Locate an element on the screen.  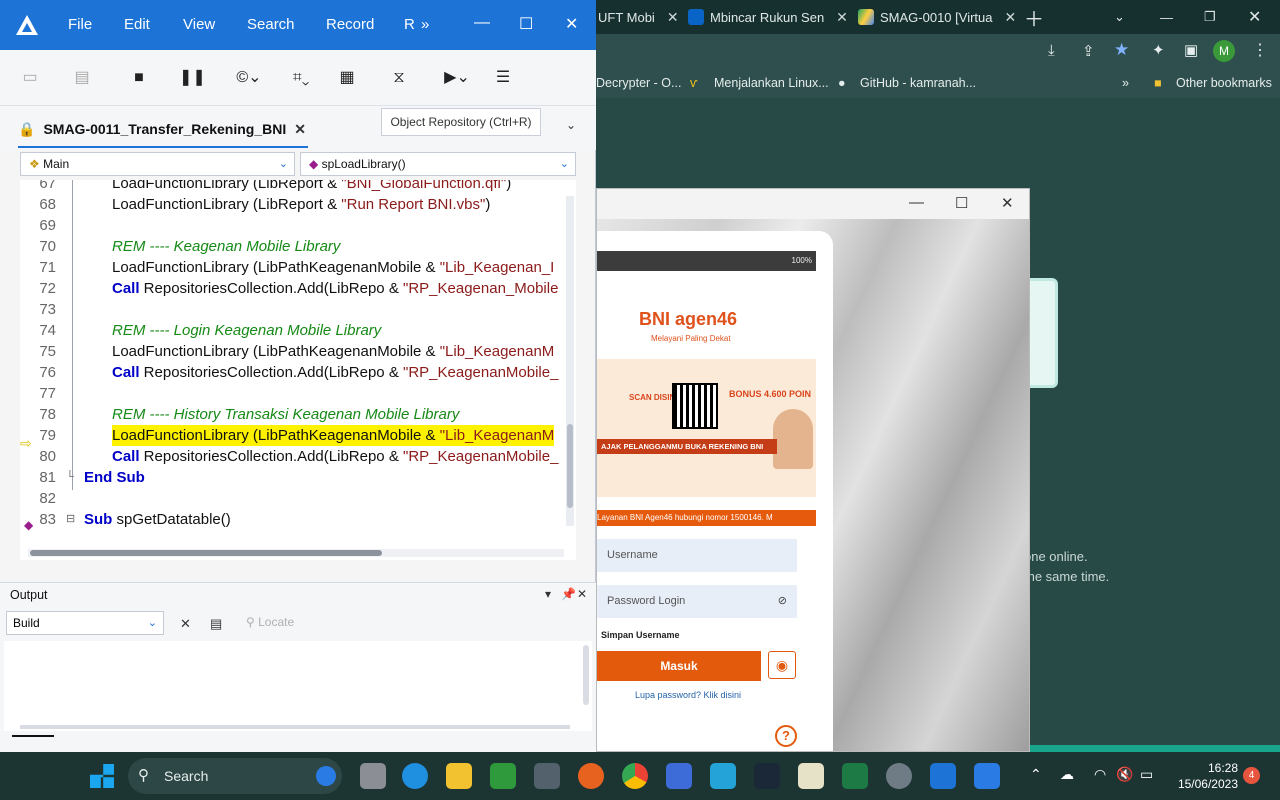
menu-file: File is located at coordinates (80, 24).